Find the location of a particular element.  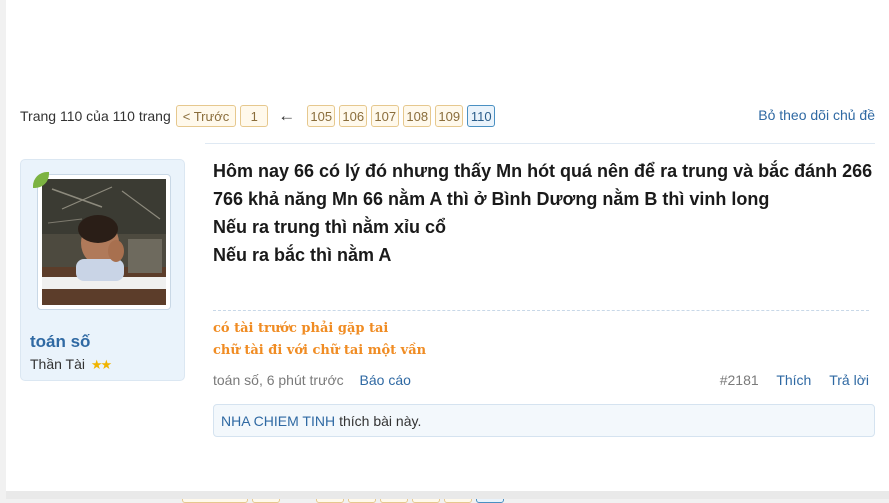

message-line: Nếu ra bắc thì nằm A is located at coordinates (302, 255).